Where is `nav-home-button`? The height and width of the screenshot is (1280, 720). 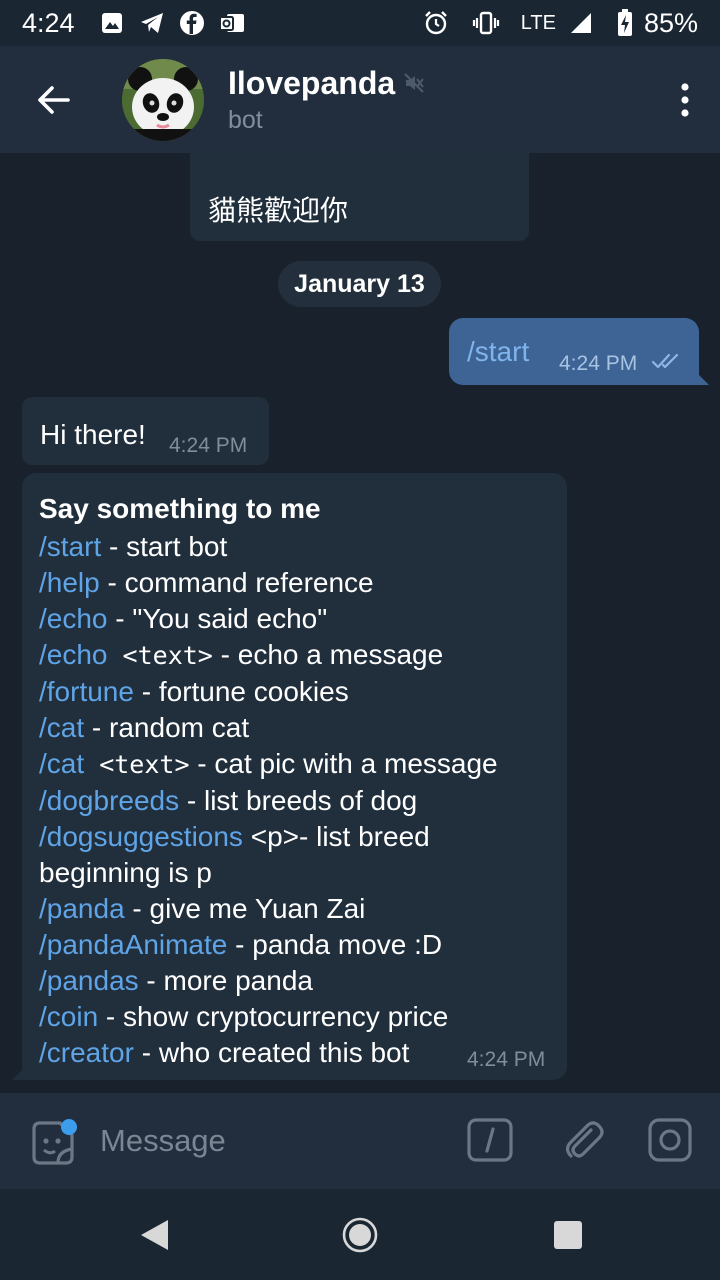 nav-home-button is located at coordinates (360, 1235).